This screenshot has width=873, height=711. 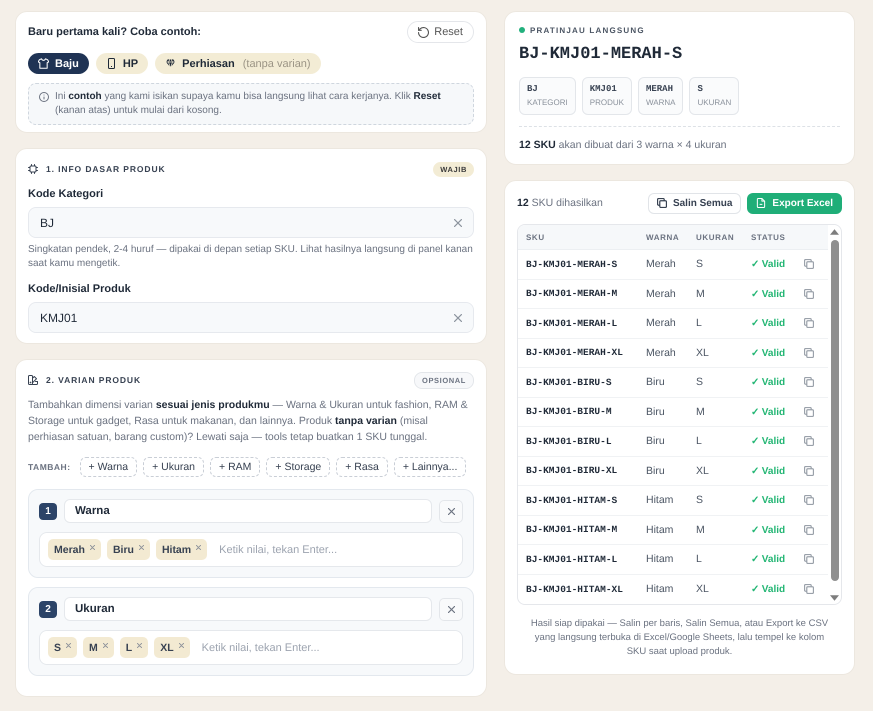 I want to click on size-cell-text: L, so click(x=699, y=323).